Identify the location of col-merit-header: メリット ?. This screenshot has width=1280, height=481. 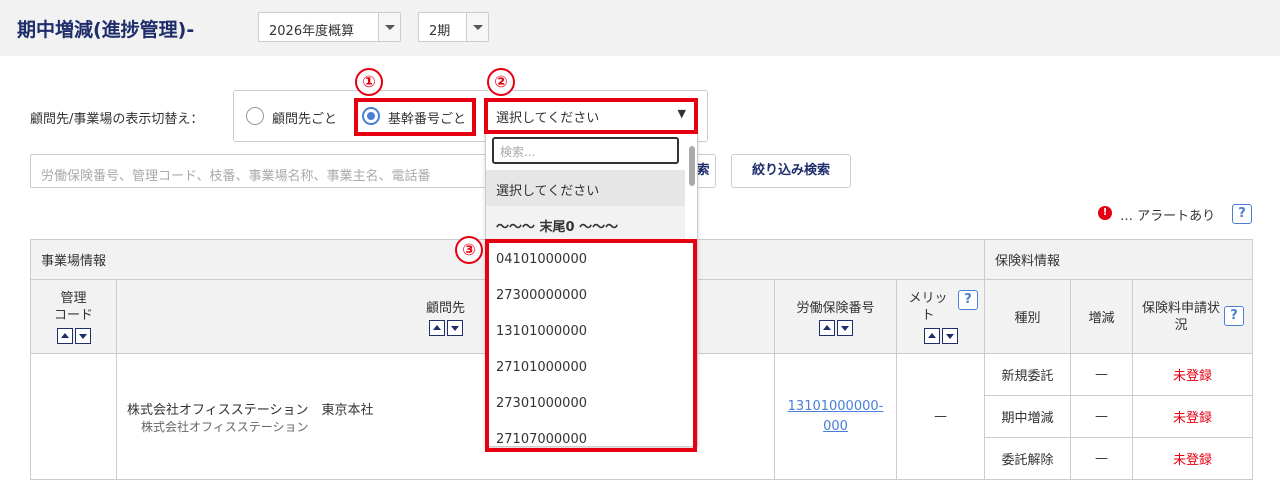
(940, 316).